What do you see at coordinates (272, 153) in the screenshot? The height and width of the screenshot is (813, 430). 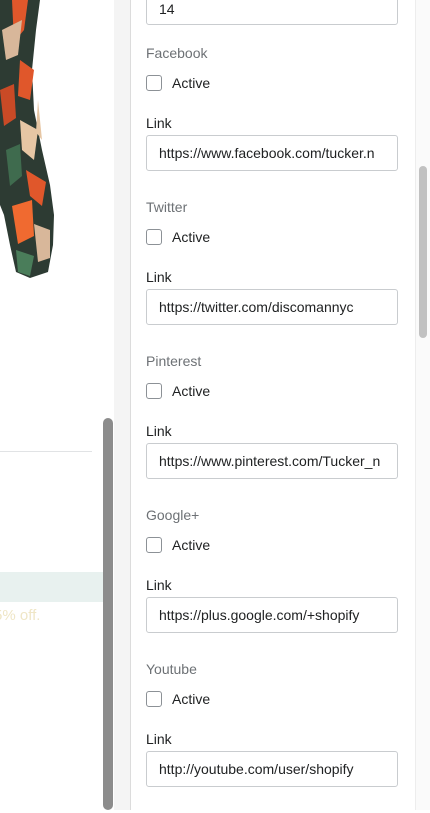 I see `facebook-link-input: https://www.facebook.com/tucker.n` at bounding box center [272, 153].